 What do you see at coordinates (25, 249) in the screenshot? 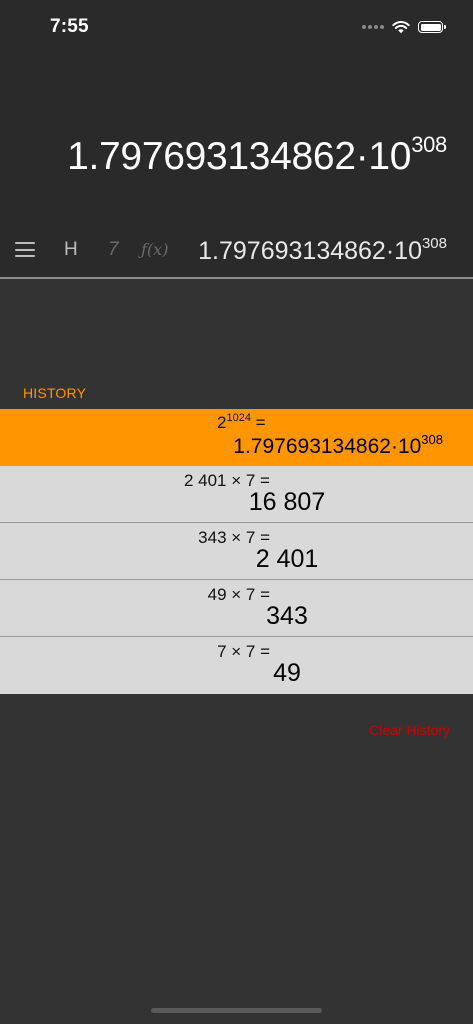
I see `menu-icon` at bounding box center [25, 249].